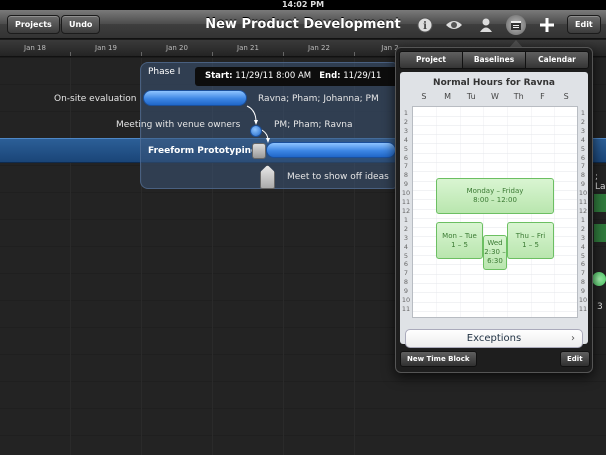 The image size is (606, 455). I want to click on plus-icon, so click(547, 25).